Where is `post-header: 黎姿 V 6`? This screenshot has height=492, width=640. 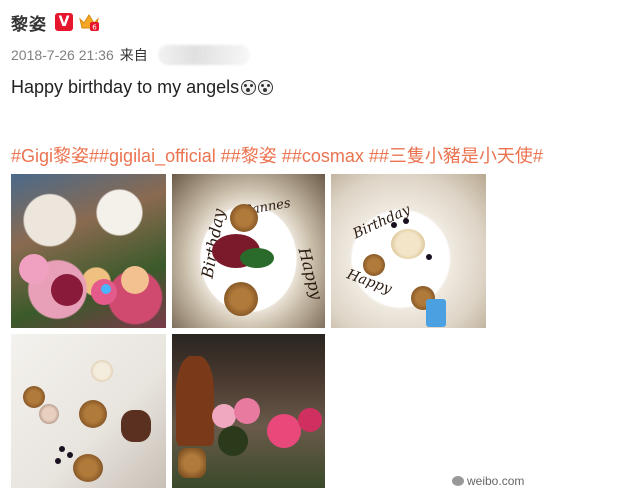
post-header: 黎姿 V 6 is located at coordinates (55, 22).